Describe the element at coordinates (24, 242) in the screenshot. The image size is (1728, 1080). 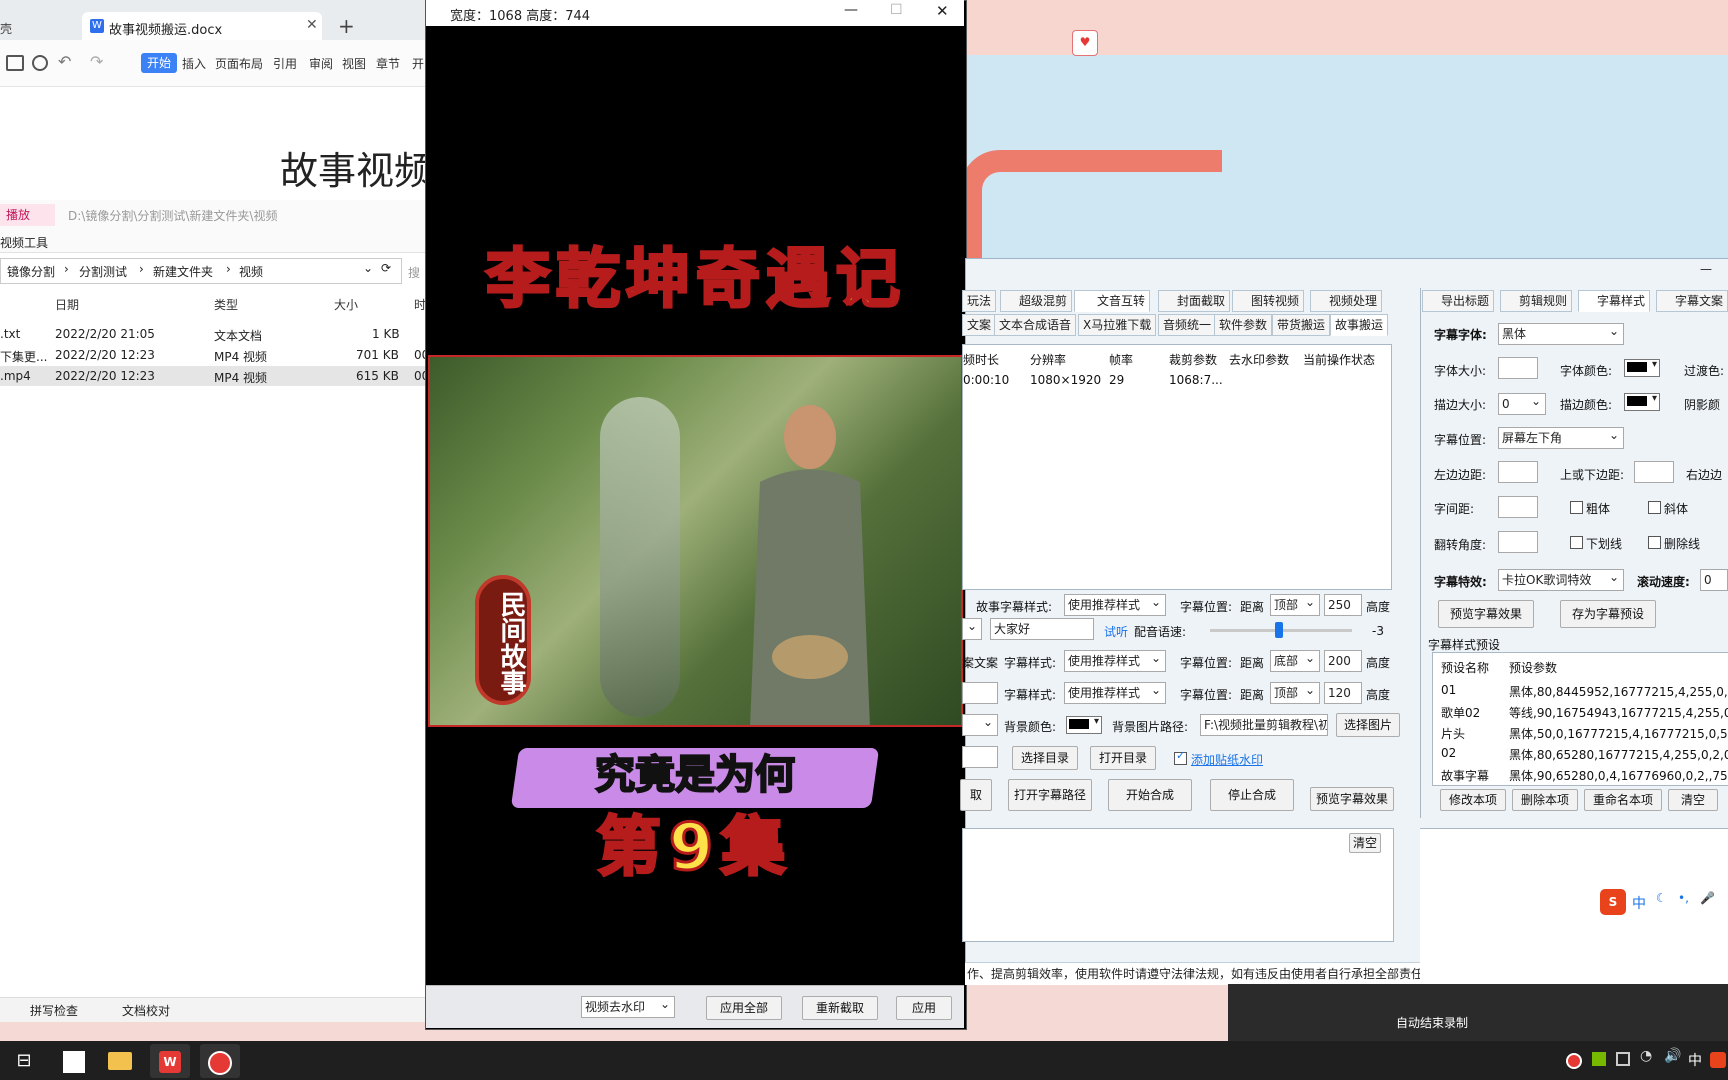
I see `ribbon-video-tools: 视频工具` at that location.